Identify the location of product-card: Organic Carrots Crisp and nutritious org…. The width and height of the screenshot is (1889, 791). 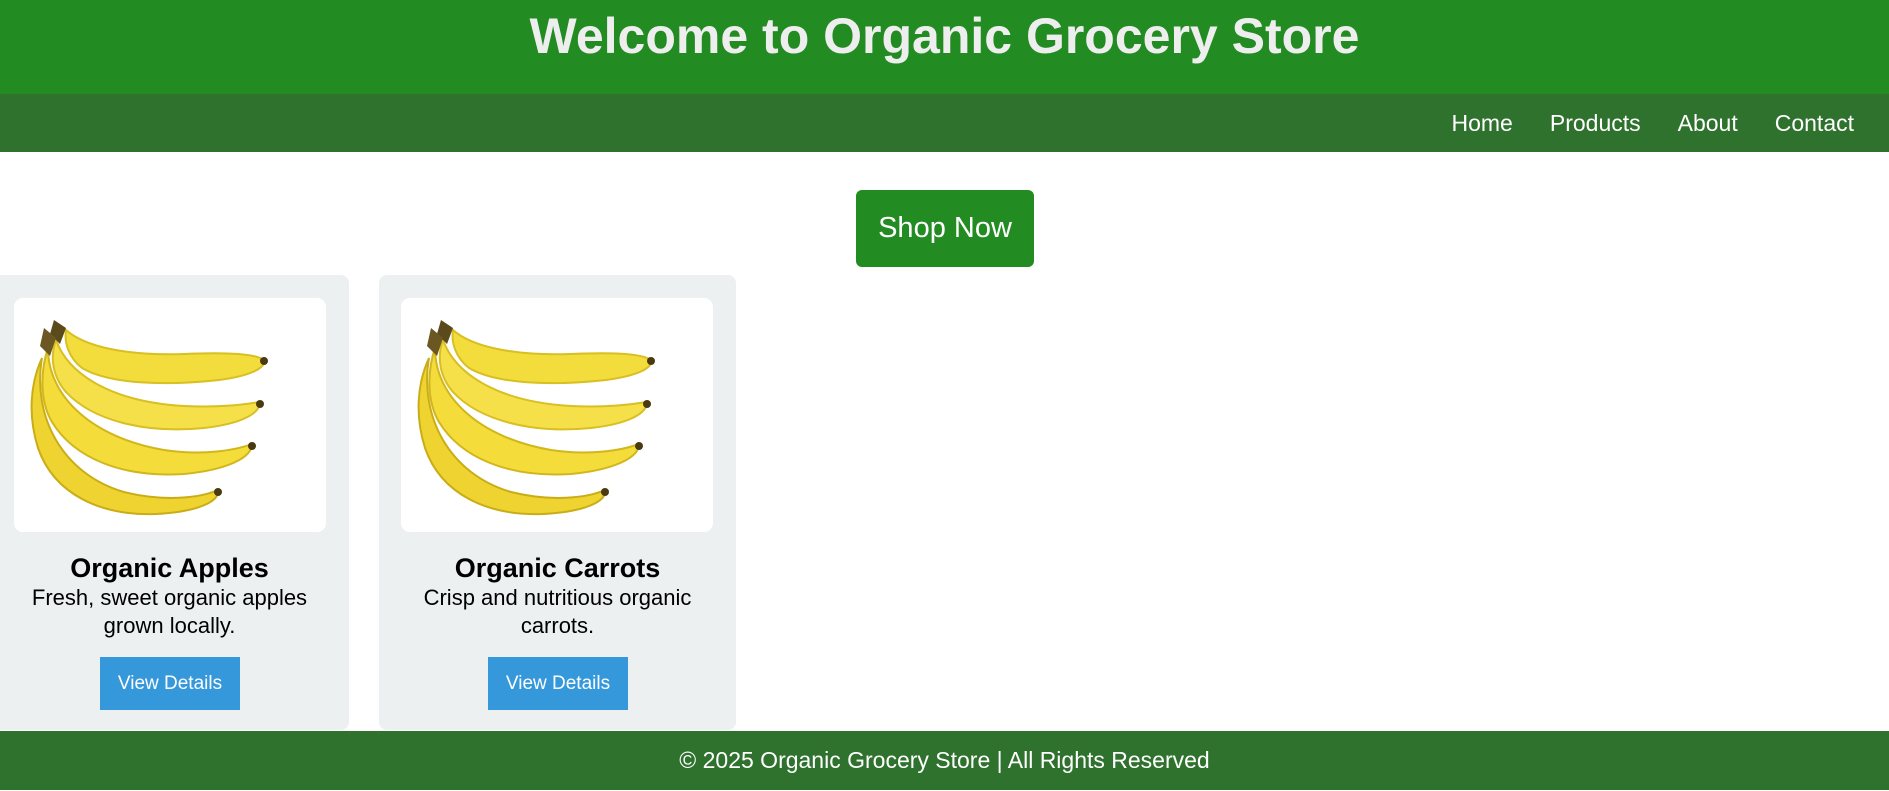
(557, 502).